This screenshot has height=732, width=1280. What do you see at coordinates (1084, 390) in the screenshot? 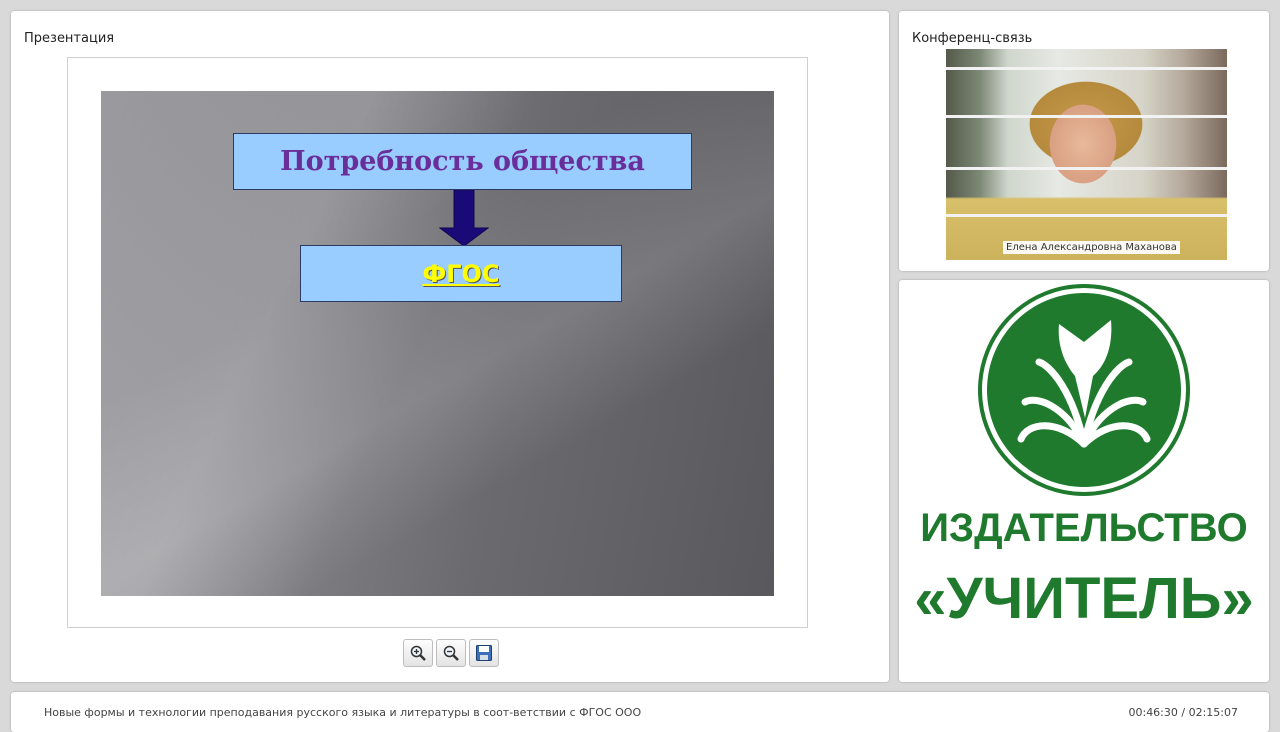
I see `publisher-emblem-icon` at bounding box center [1084, 390].